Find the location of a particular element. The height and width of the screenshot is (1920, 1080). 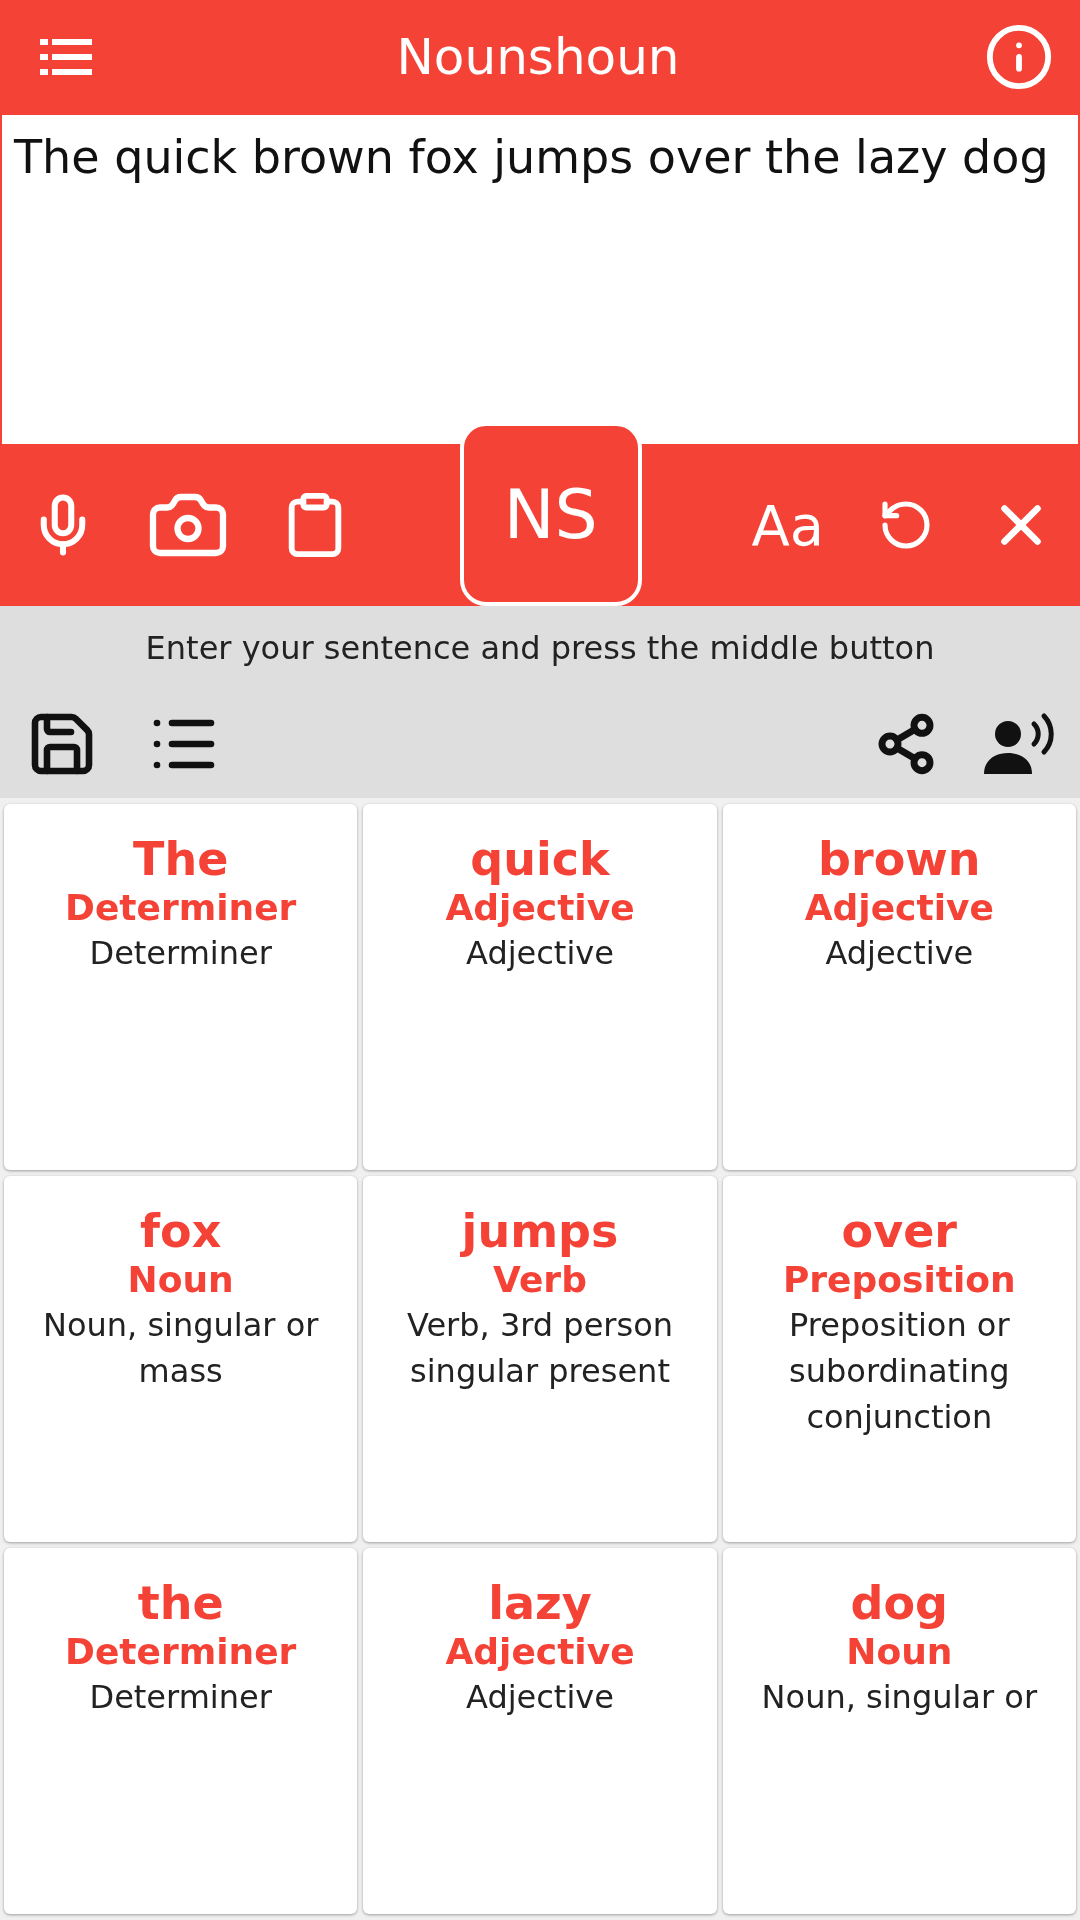

part-of-speech: Preposition is located at coordinates (899, 1280).